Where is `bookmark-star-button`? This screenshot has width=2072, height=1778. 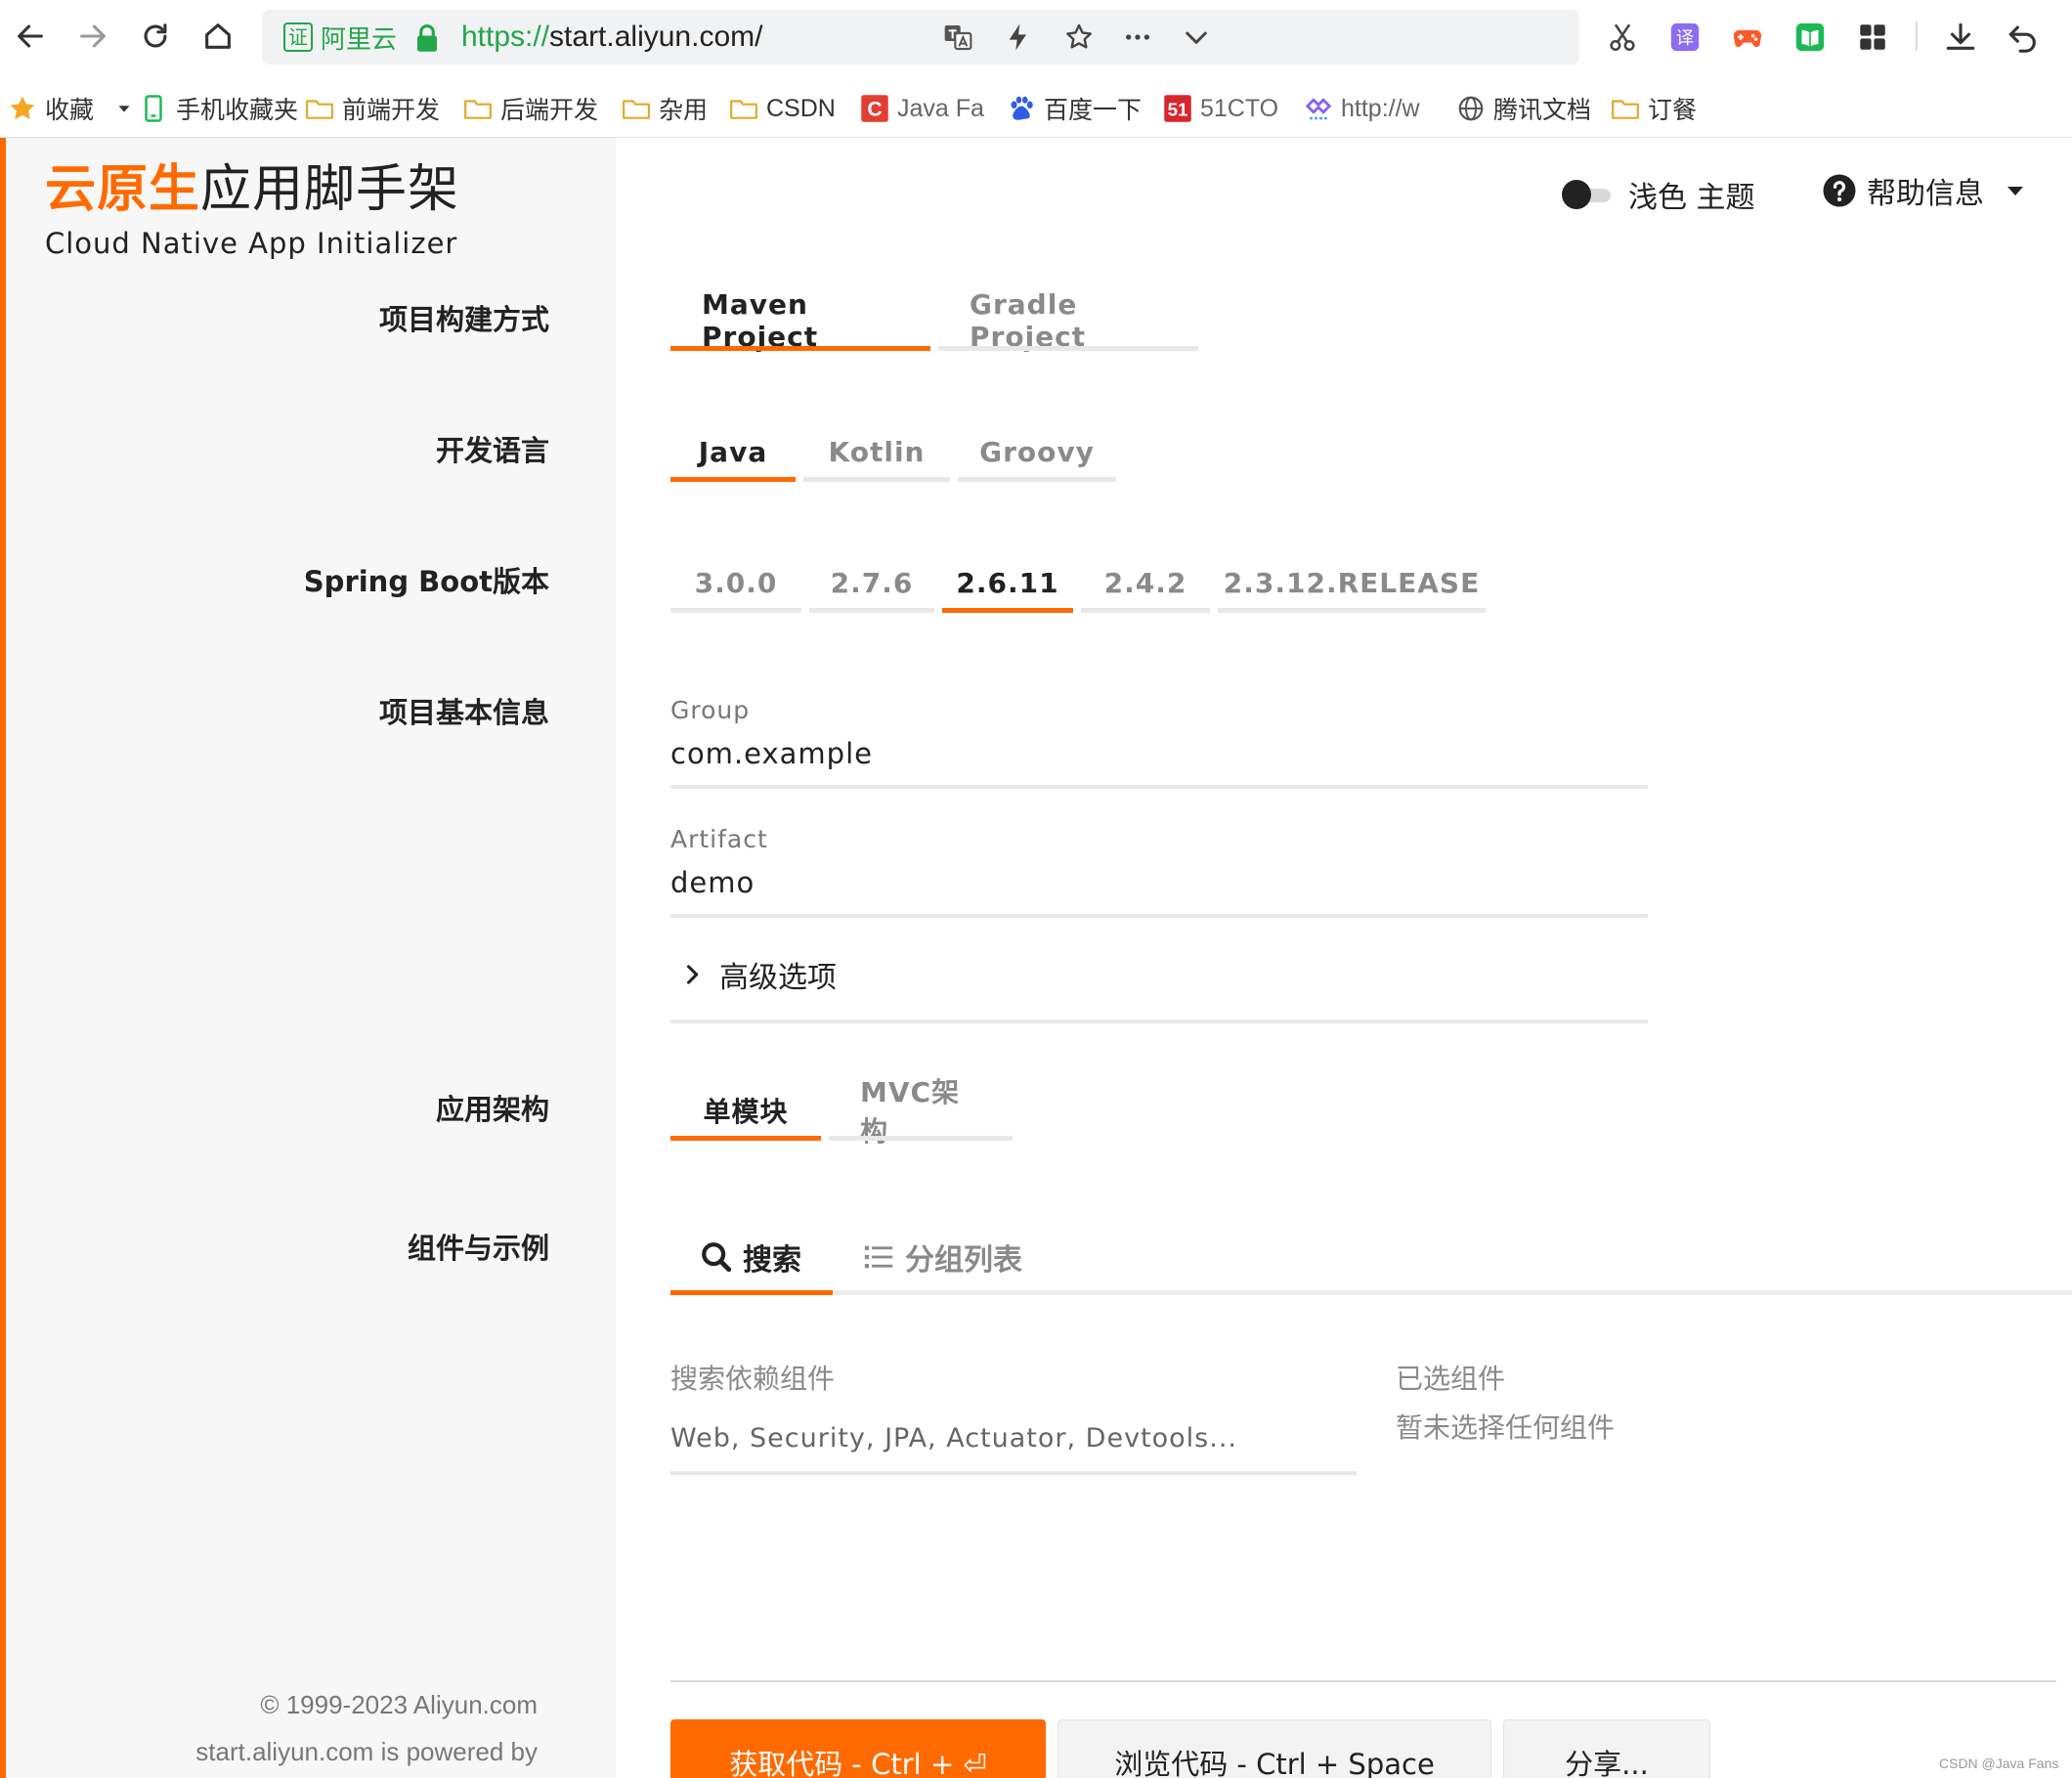
bookmark-star-button is located at coordinates (1079, 37).